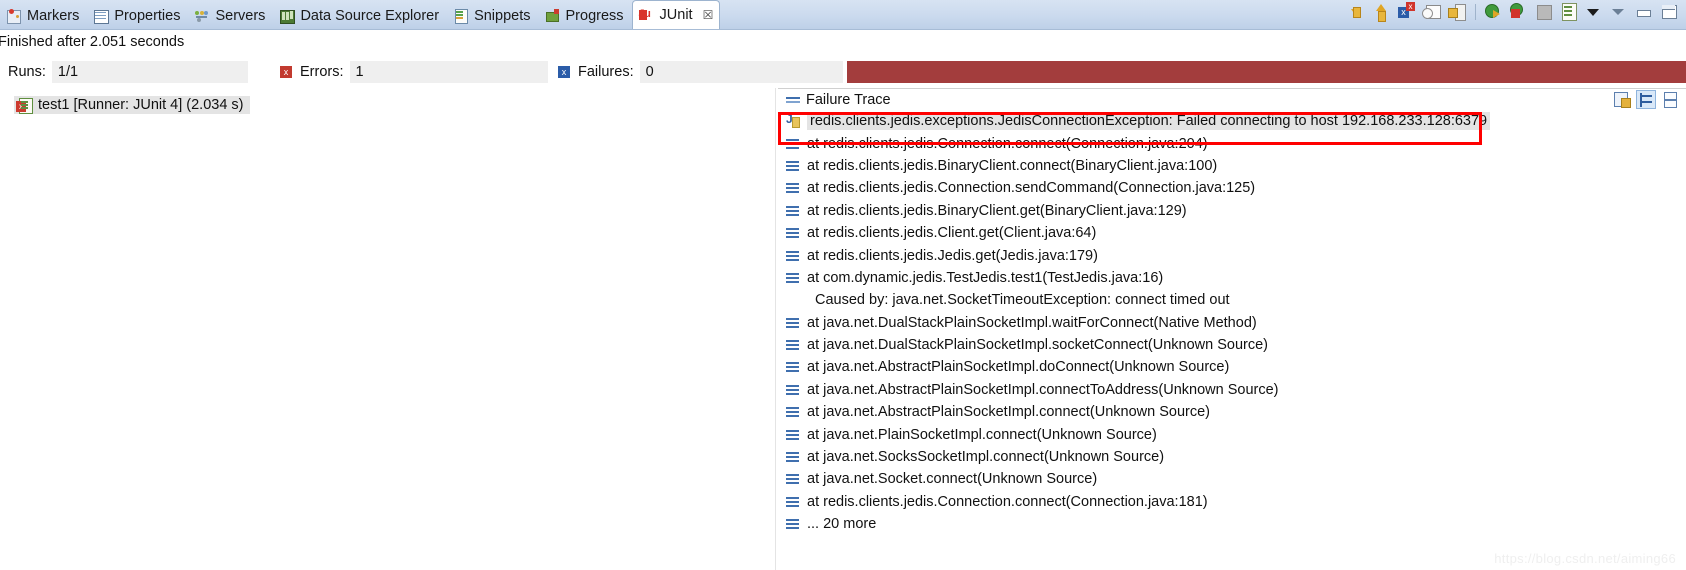  Describe the element at coordinates (1644, 12) in the screenshot. I see `restore-view-button` at that location.